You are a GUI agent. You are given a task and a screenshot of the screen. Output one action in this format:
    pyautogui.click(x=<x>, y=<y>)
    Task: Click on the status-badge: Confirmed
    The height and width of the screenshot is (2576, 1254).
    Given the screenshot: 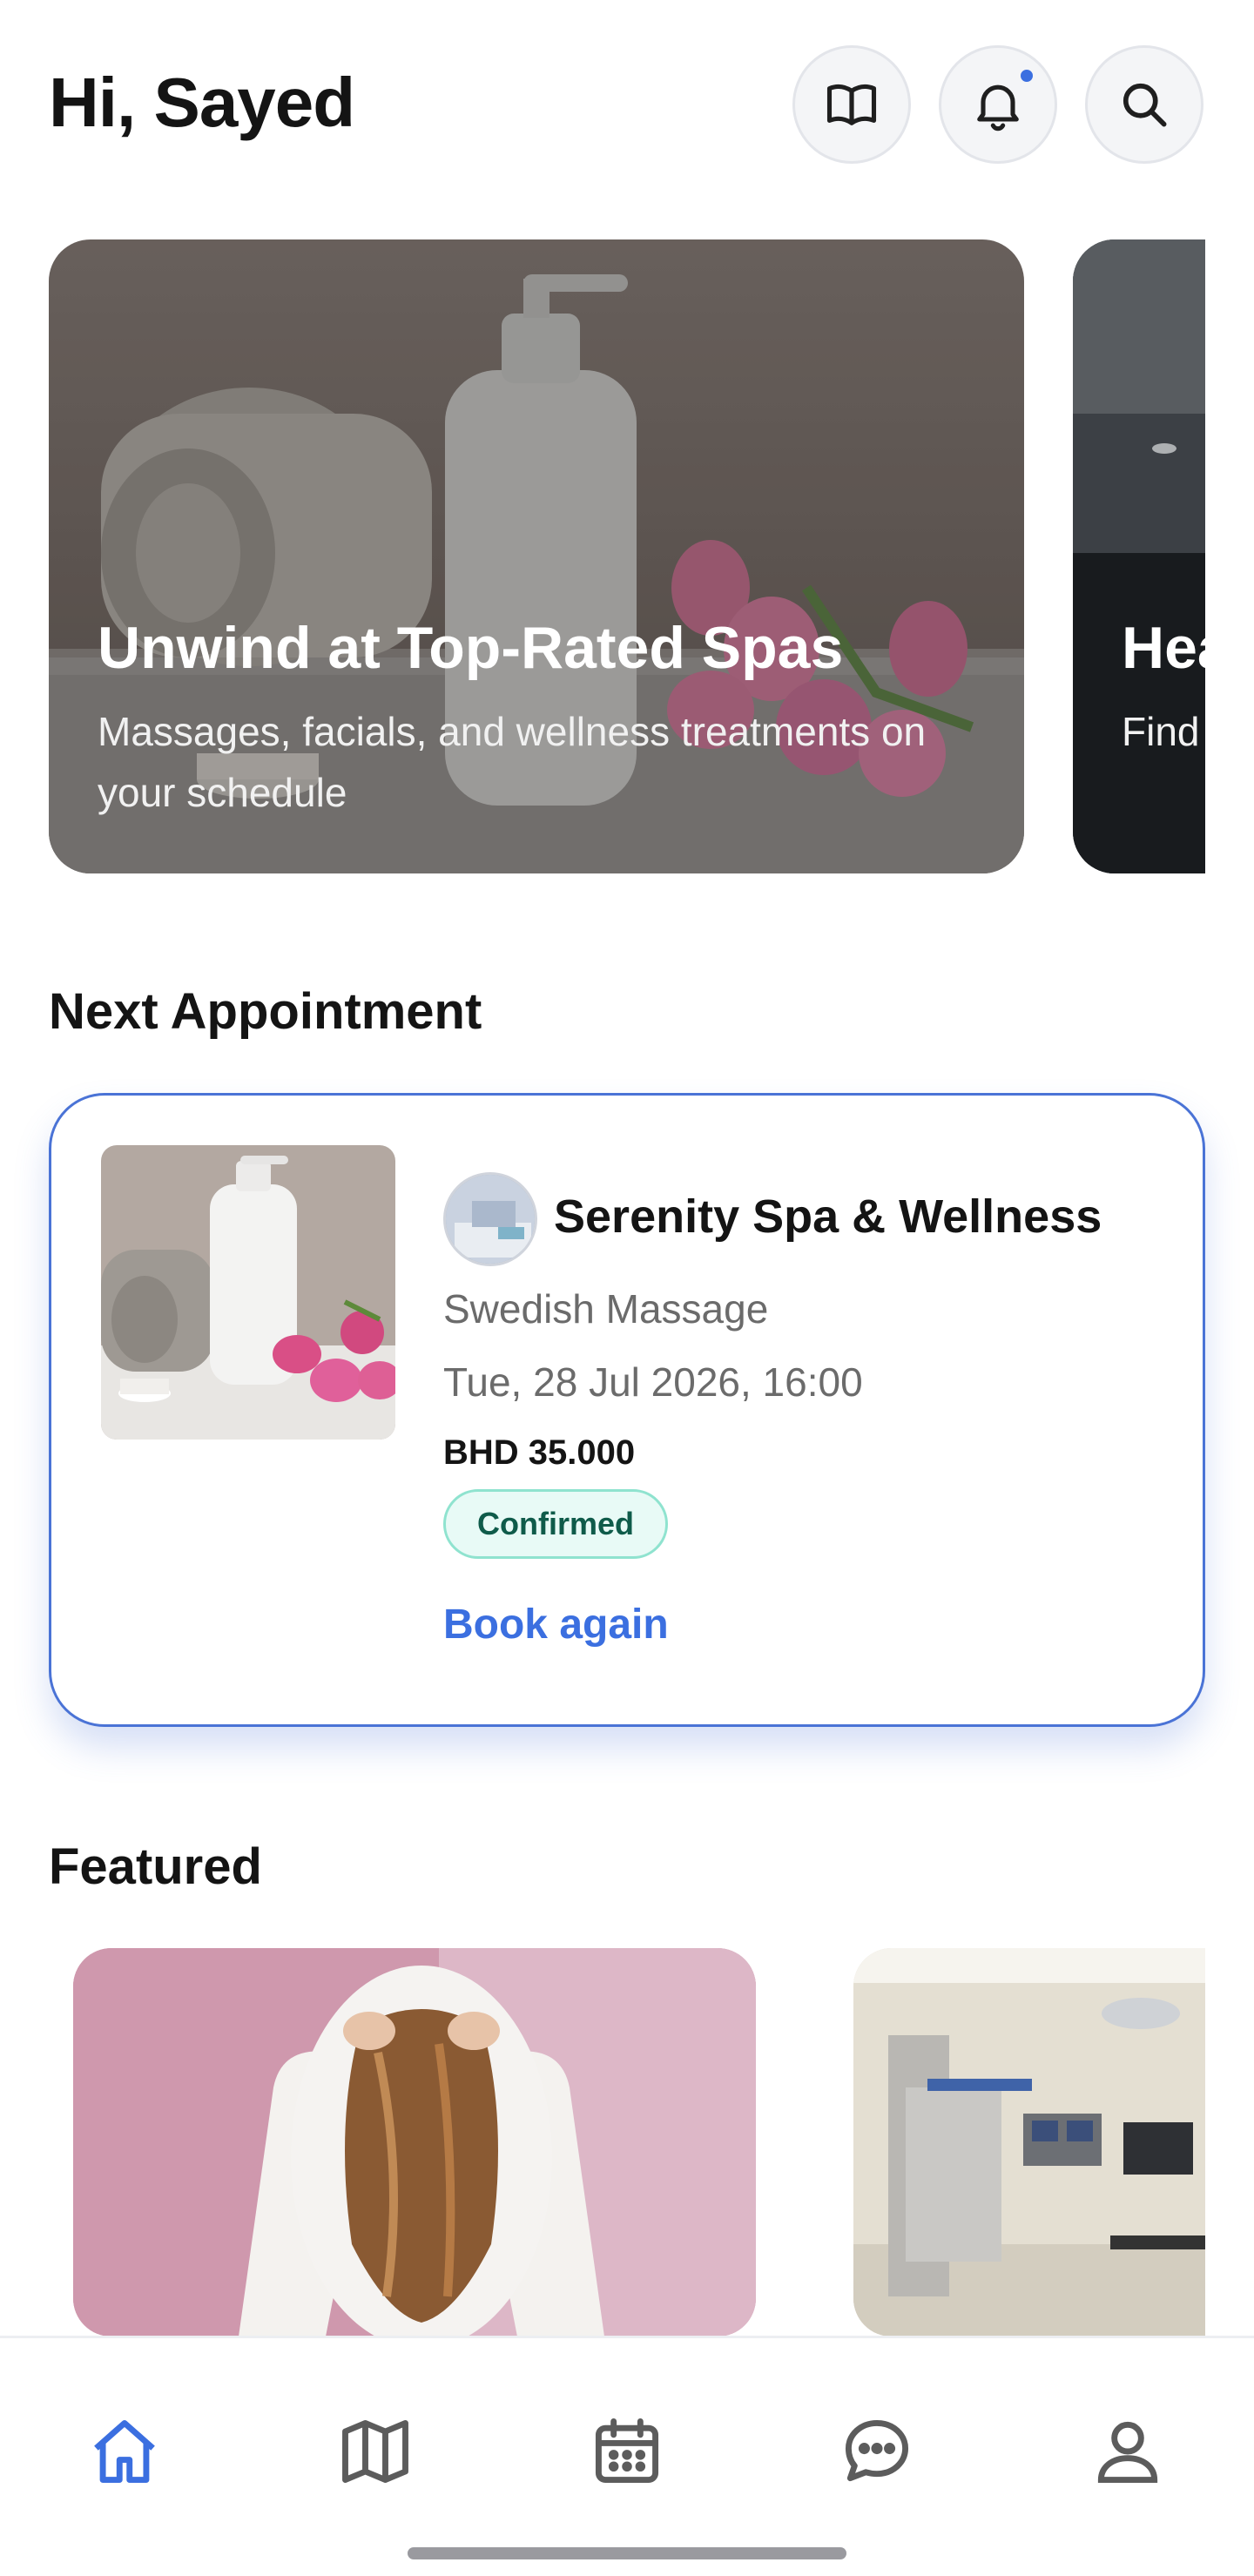 What is the action you would take?
    pyautogui.click(x=555, y=1524)
    